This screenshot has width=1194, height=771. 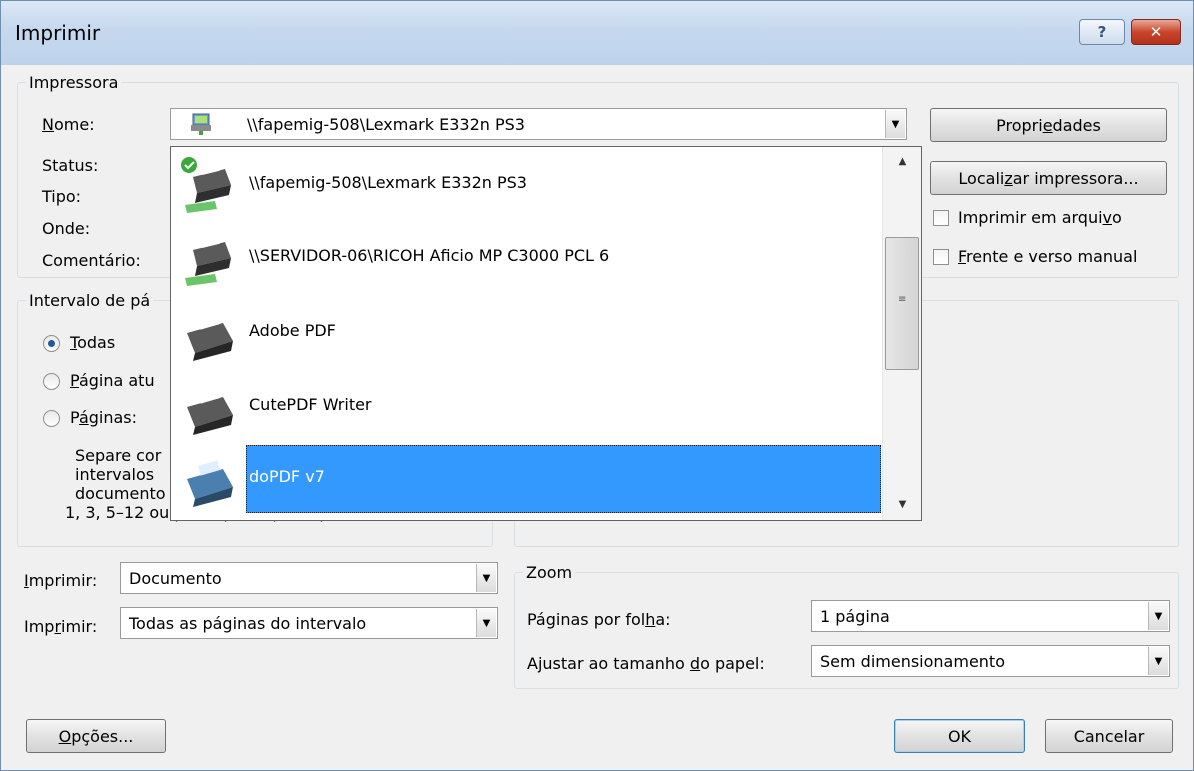 What do you see at coordinates (646, 663) in the screenshot?
I see `scale-label: Ajustar ao tamanho do papel:` at bounding box center [646, 663].